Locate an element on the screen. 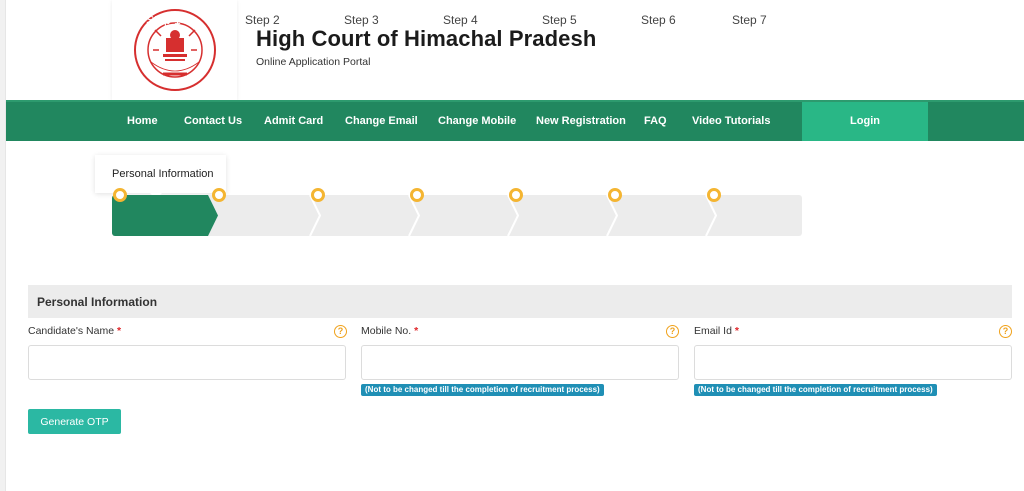 The width and height of the screenshot is (1024, 491). nav-new-registration: New Registration is located at coordinates (581, 121).